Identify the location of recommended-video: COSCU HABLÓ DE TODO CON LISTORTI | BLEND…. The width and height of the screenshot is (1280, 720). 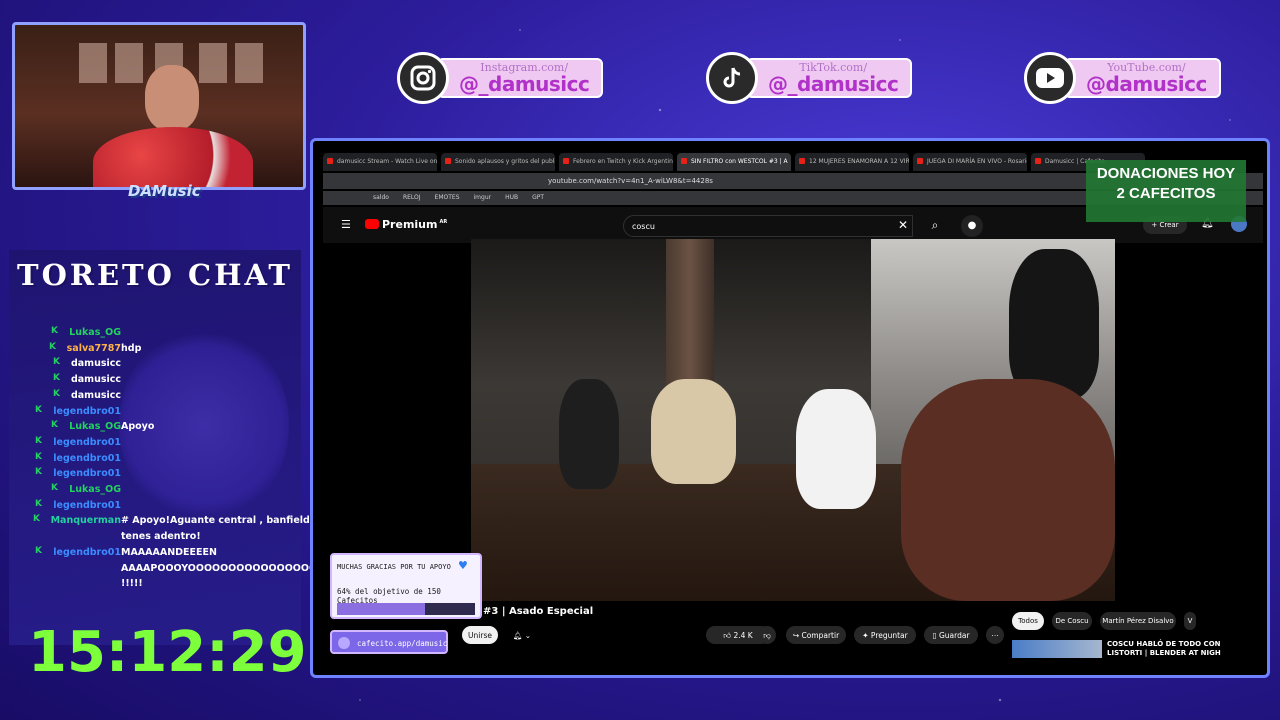
(1122, 649).